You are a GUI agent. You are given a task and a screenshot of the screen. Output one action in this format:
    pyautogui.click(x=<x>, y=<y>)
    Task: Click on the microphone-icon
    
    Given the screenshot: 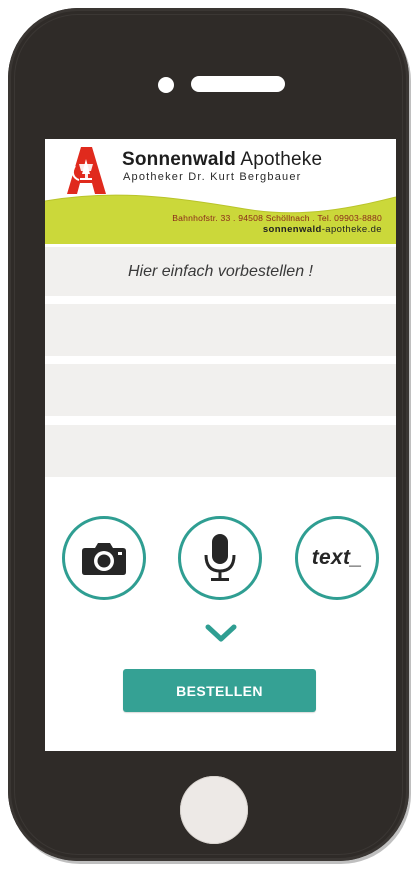 What is the action you would take?
    pyautogui.click(x=220, y=557)
    